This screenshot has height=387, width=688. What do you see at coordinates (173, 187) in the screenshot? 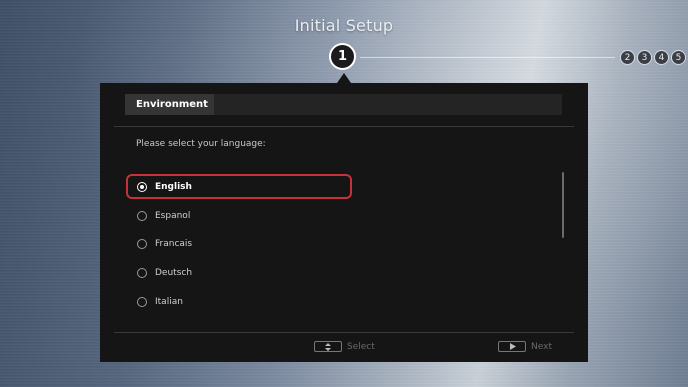
I see `language-label: English` at bounding box center [173, 187].